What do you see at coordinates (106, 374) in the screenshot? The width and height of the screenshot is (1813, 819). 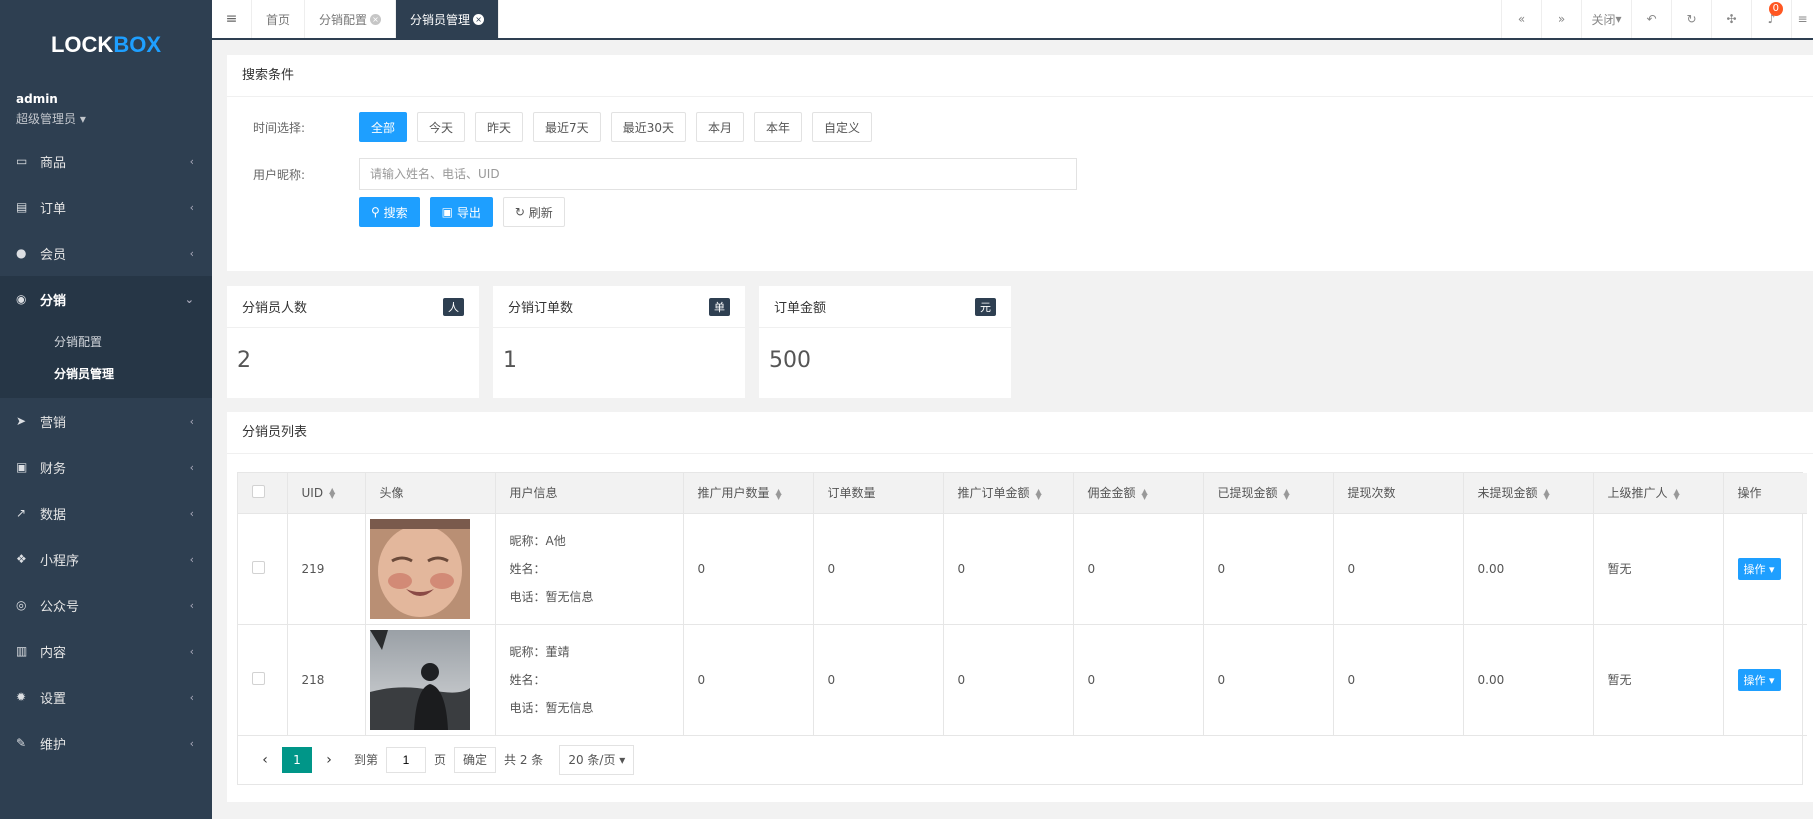 I see `sidebar-subitem-manage: 分销员管理` at bounding box center [106, 374].